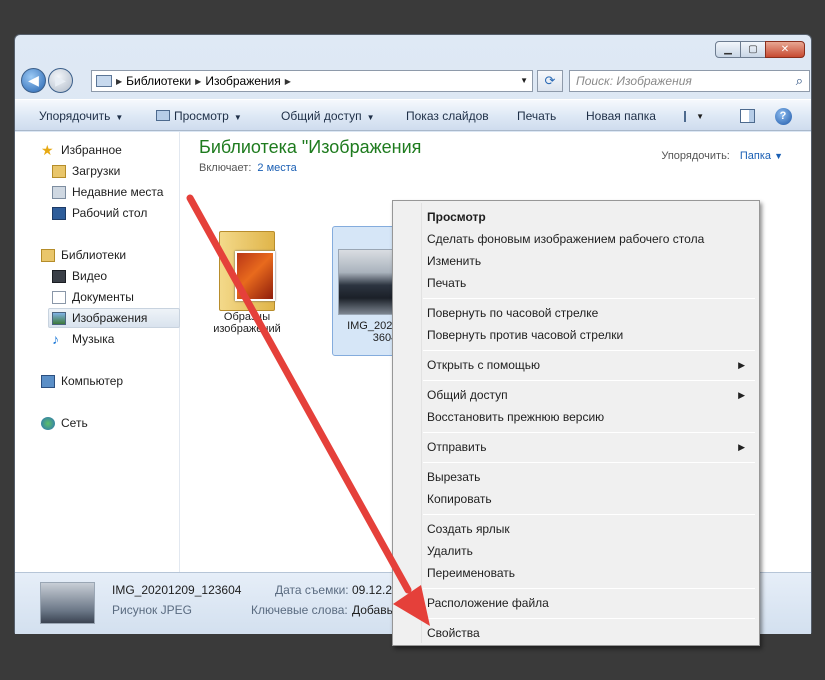 The image size is (825, 680). What do you see at coordinates (60, 80) in the screenshot?
I see `forward-button: ▶` at bounding box center [60, 80].